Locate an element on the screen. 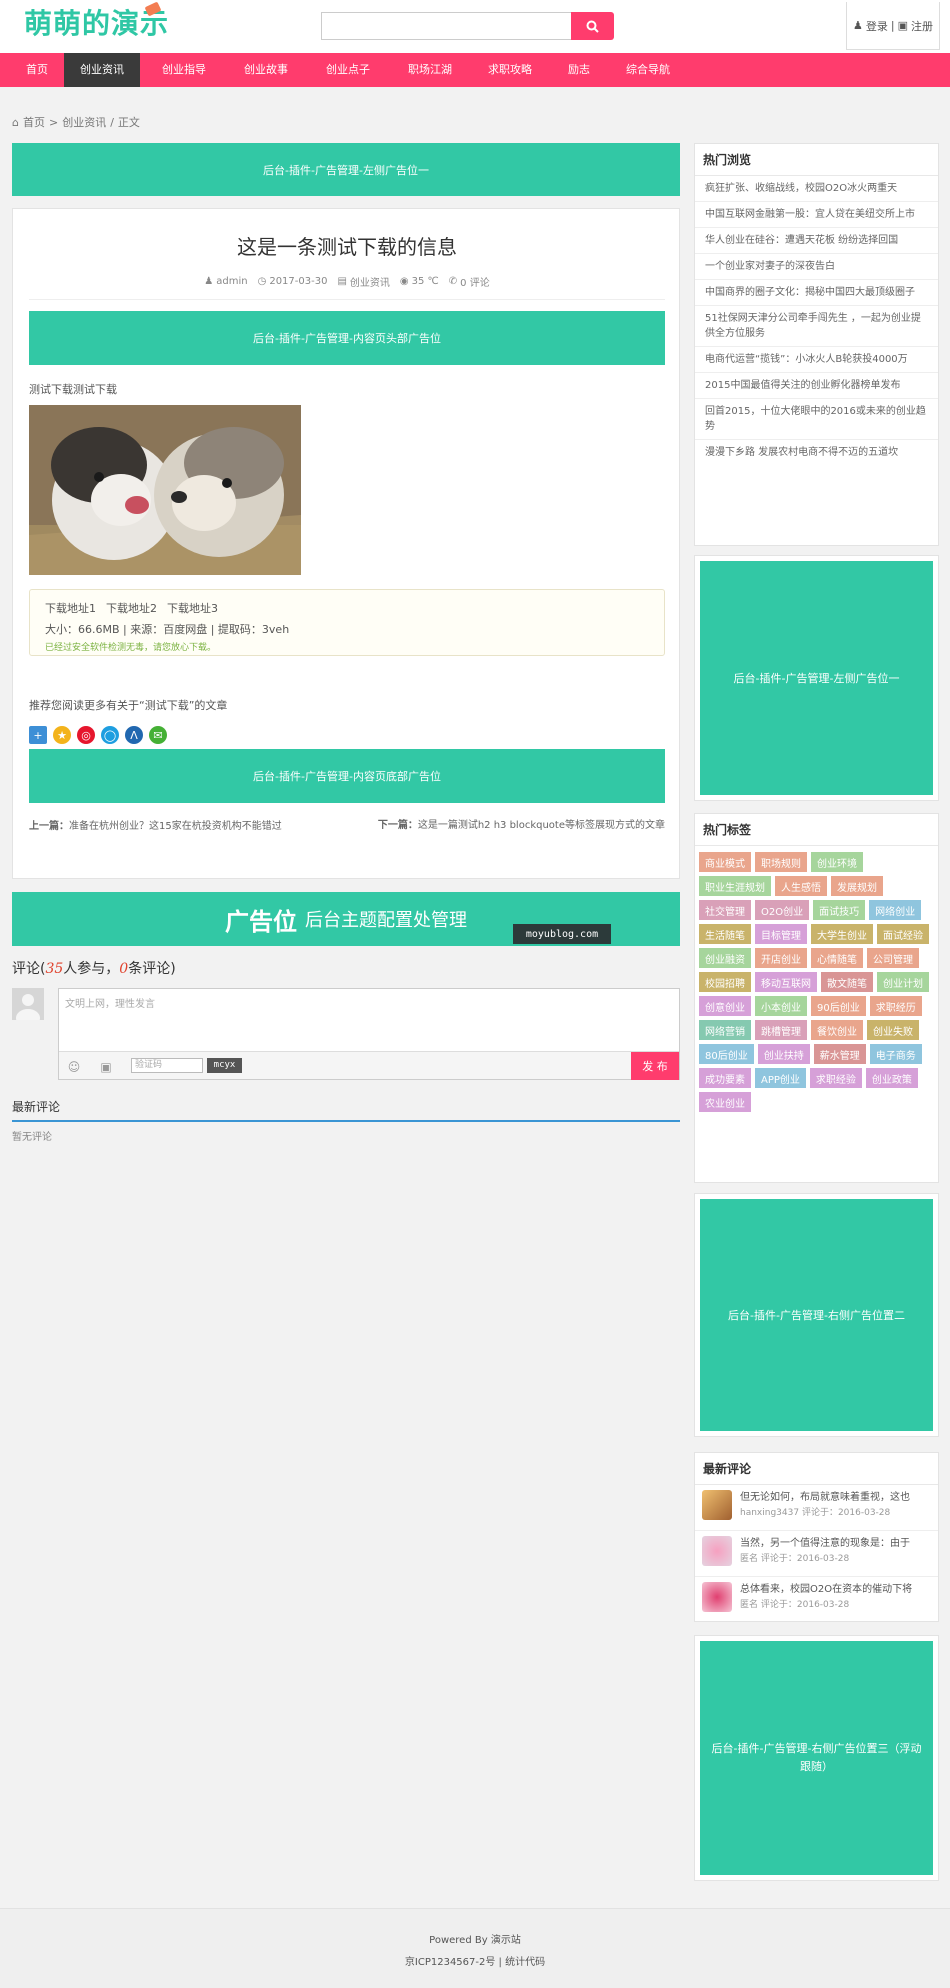 The height and width of the screenshot is (1988, 950). hot-post-item: 漫漫下乡路 发展农村电商不得不迈的五道坎 is located at coordinates (816, 452).